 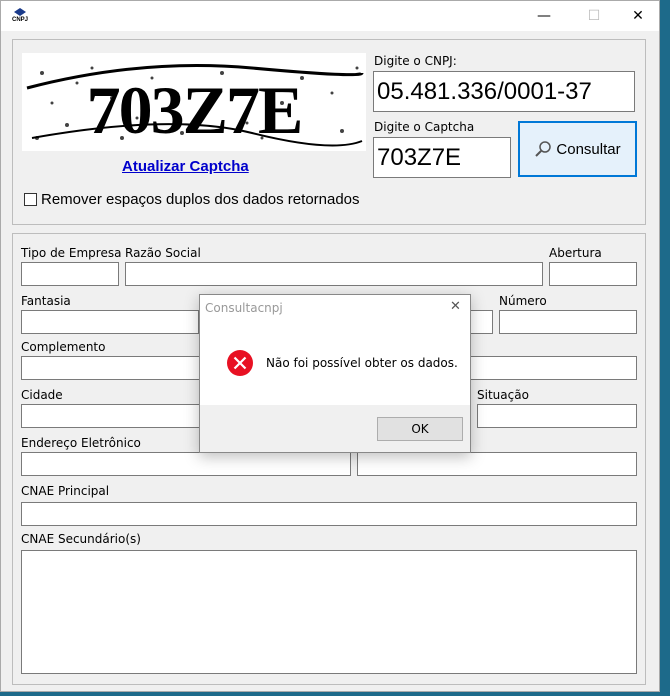 I want to click on captcha-text: 703Z7E, so click(x=194, y=110).